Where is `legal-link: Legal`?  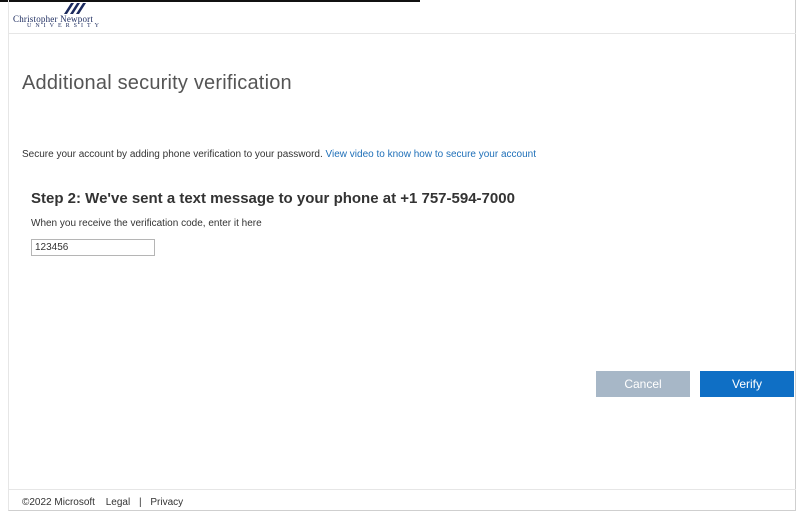
legal-link: Legal is located at coordinates (118, 502).